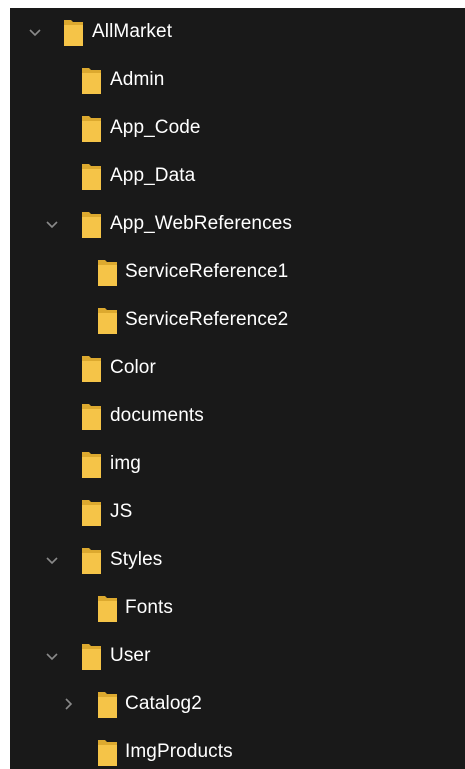  I want to click on tree-item-label: Catalog2, so click(163, 703).